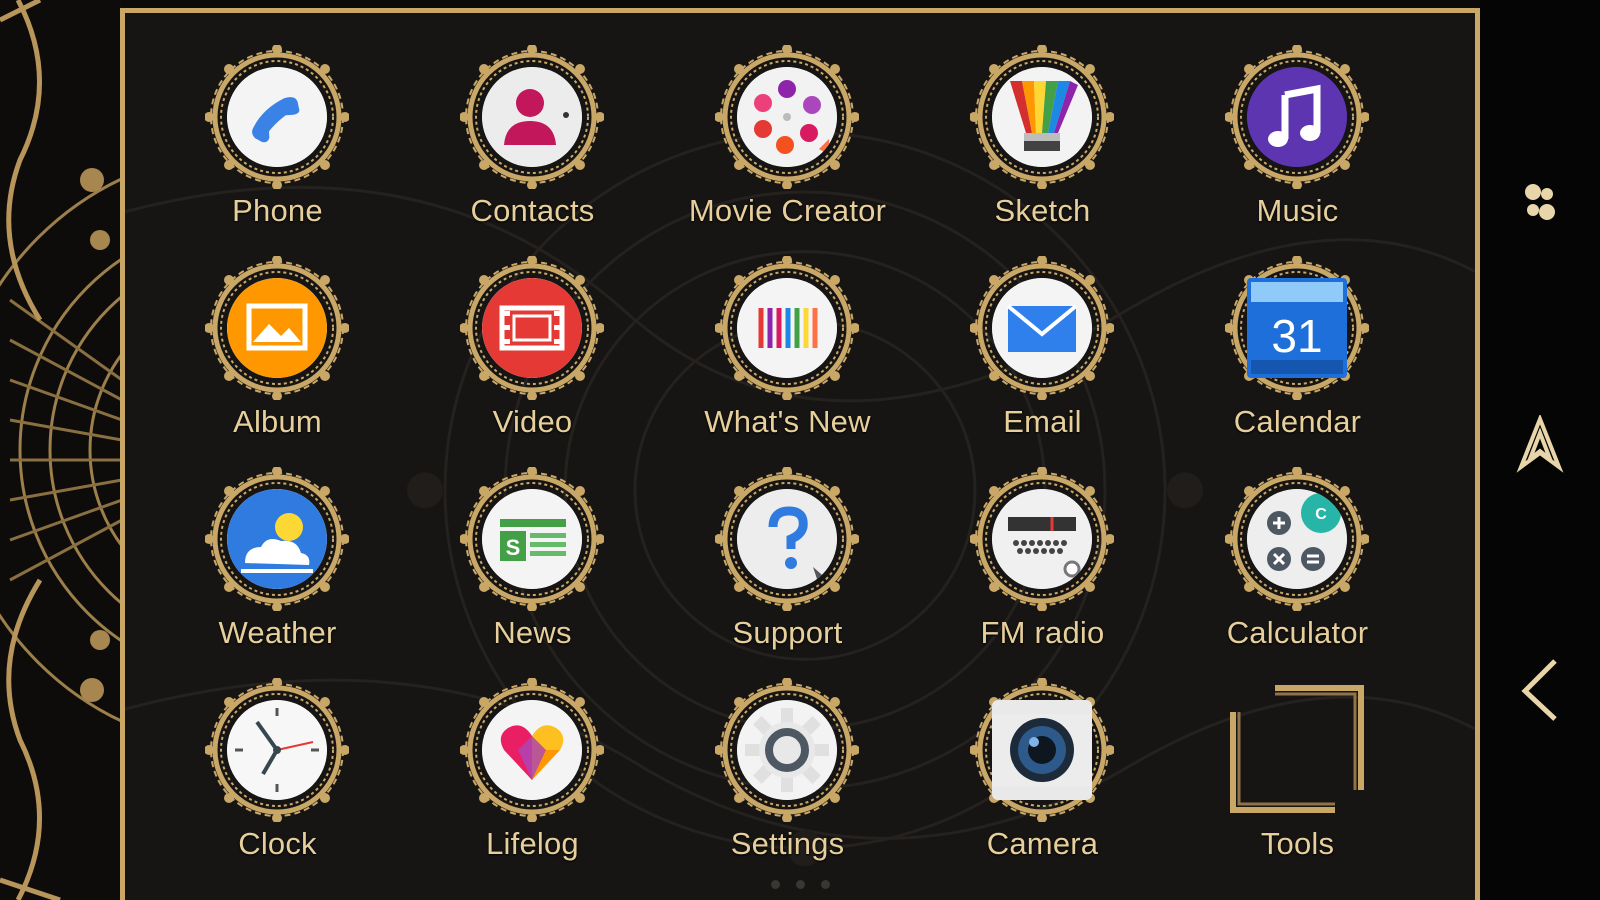  What do you see at coordinates (277, 750) in the screenshot?
I see `clock-icon` at bounding box center [277, 750].